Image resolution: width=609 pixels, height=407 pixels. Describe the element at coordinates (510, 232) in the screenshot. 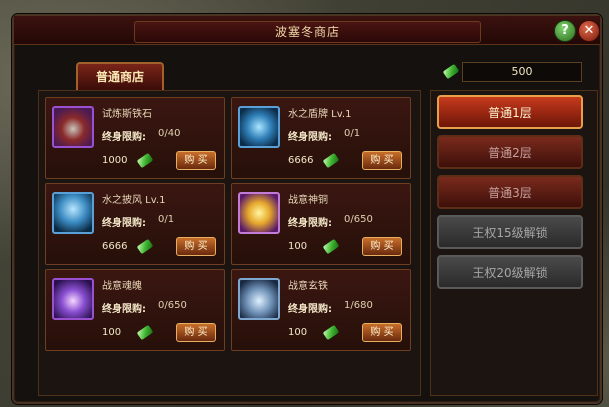

I see `floor-locked-15-button: 王权15级解锁` at that location.